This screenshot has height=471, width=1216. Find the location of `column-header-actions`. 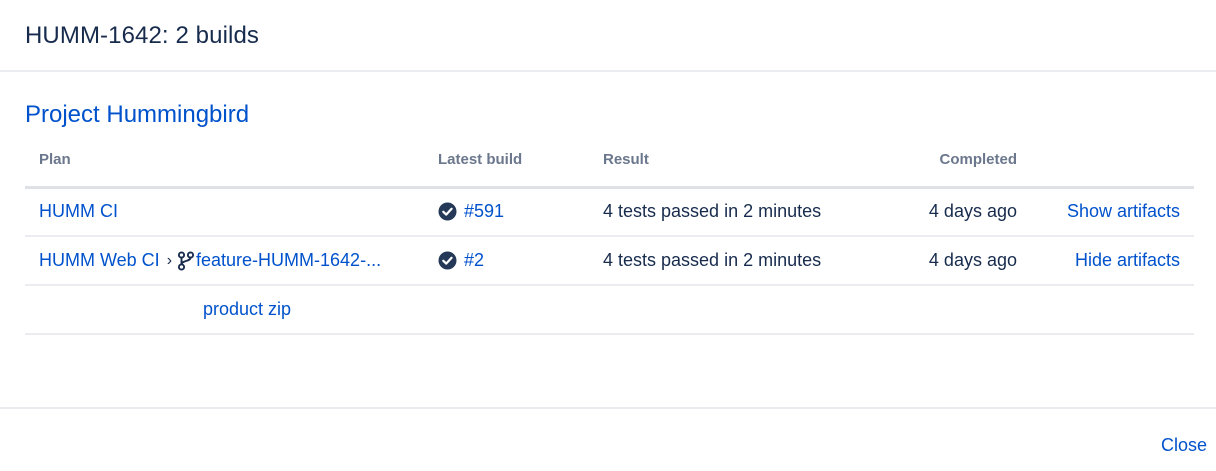

column-header-actions is located at coordinates (1105, 169).